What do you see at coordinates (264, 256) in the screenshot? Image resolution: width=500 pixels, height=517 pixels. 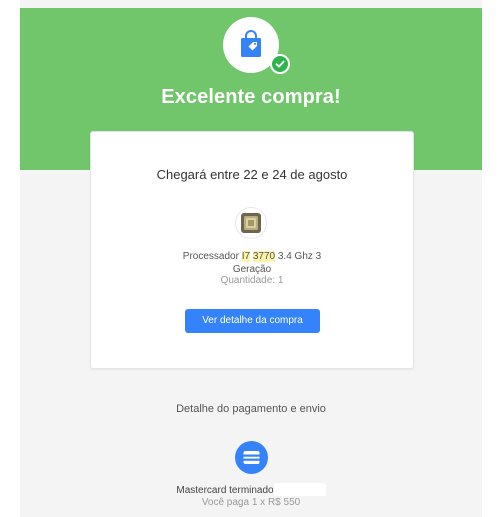 I see `search-highlight: 3770` at bounding box center [264, 256].